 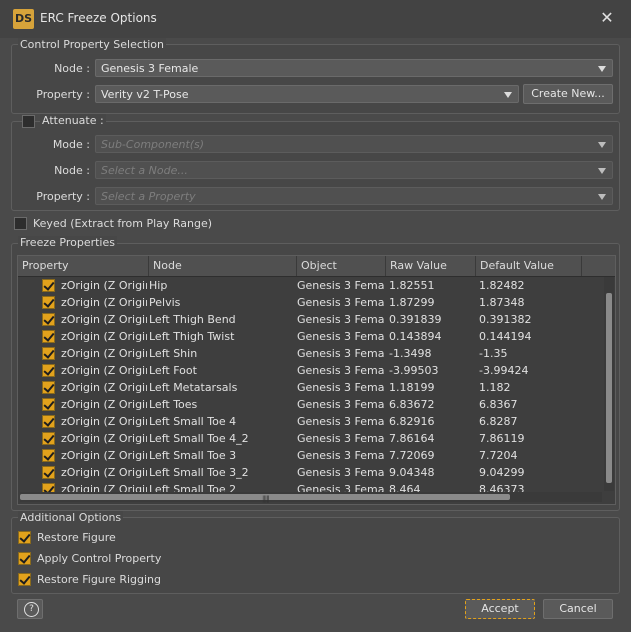 I want to click on column-header-property: Property, so click(x=83, y=266).